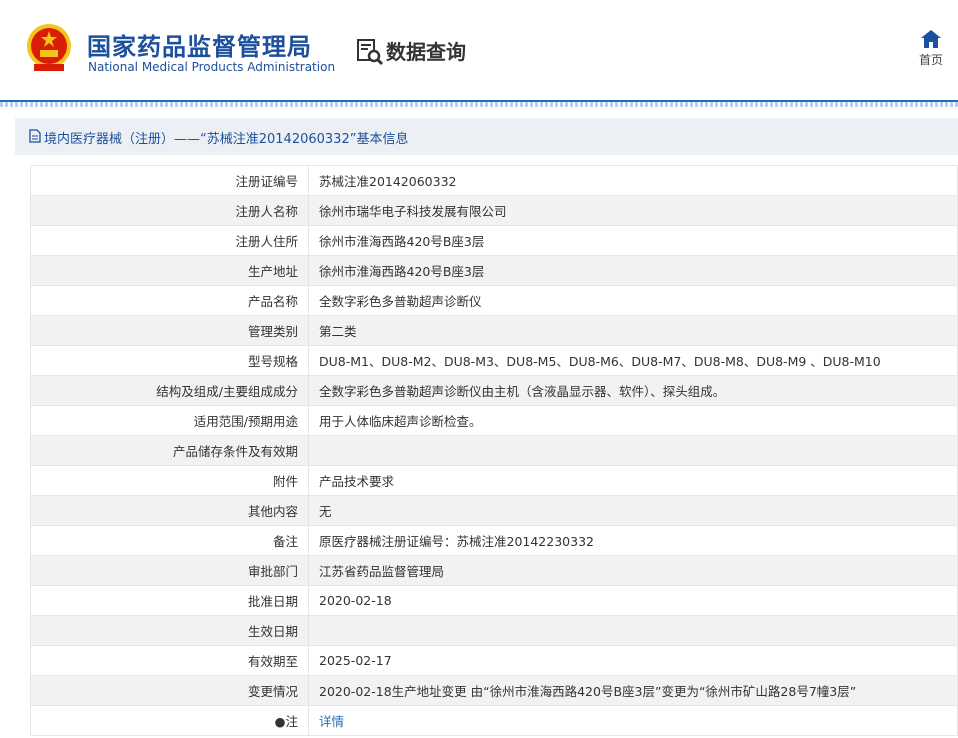 This screenshot has height=738, width=958. I want to click on table-row: 管理类别 第二类, so click(494, 330).